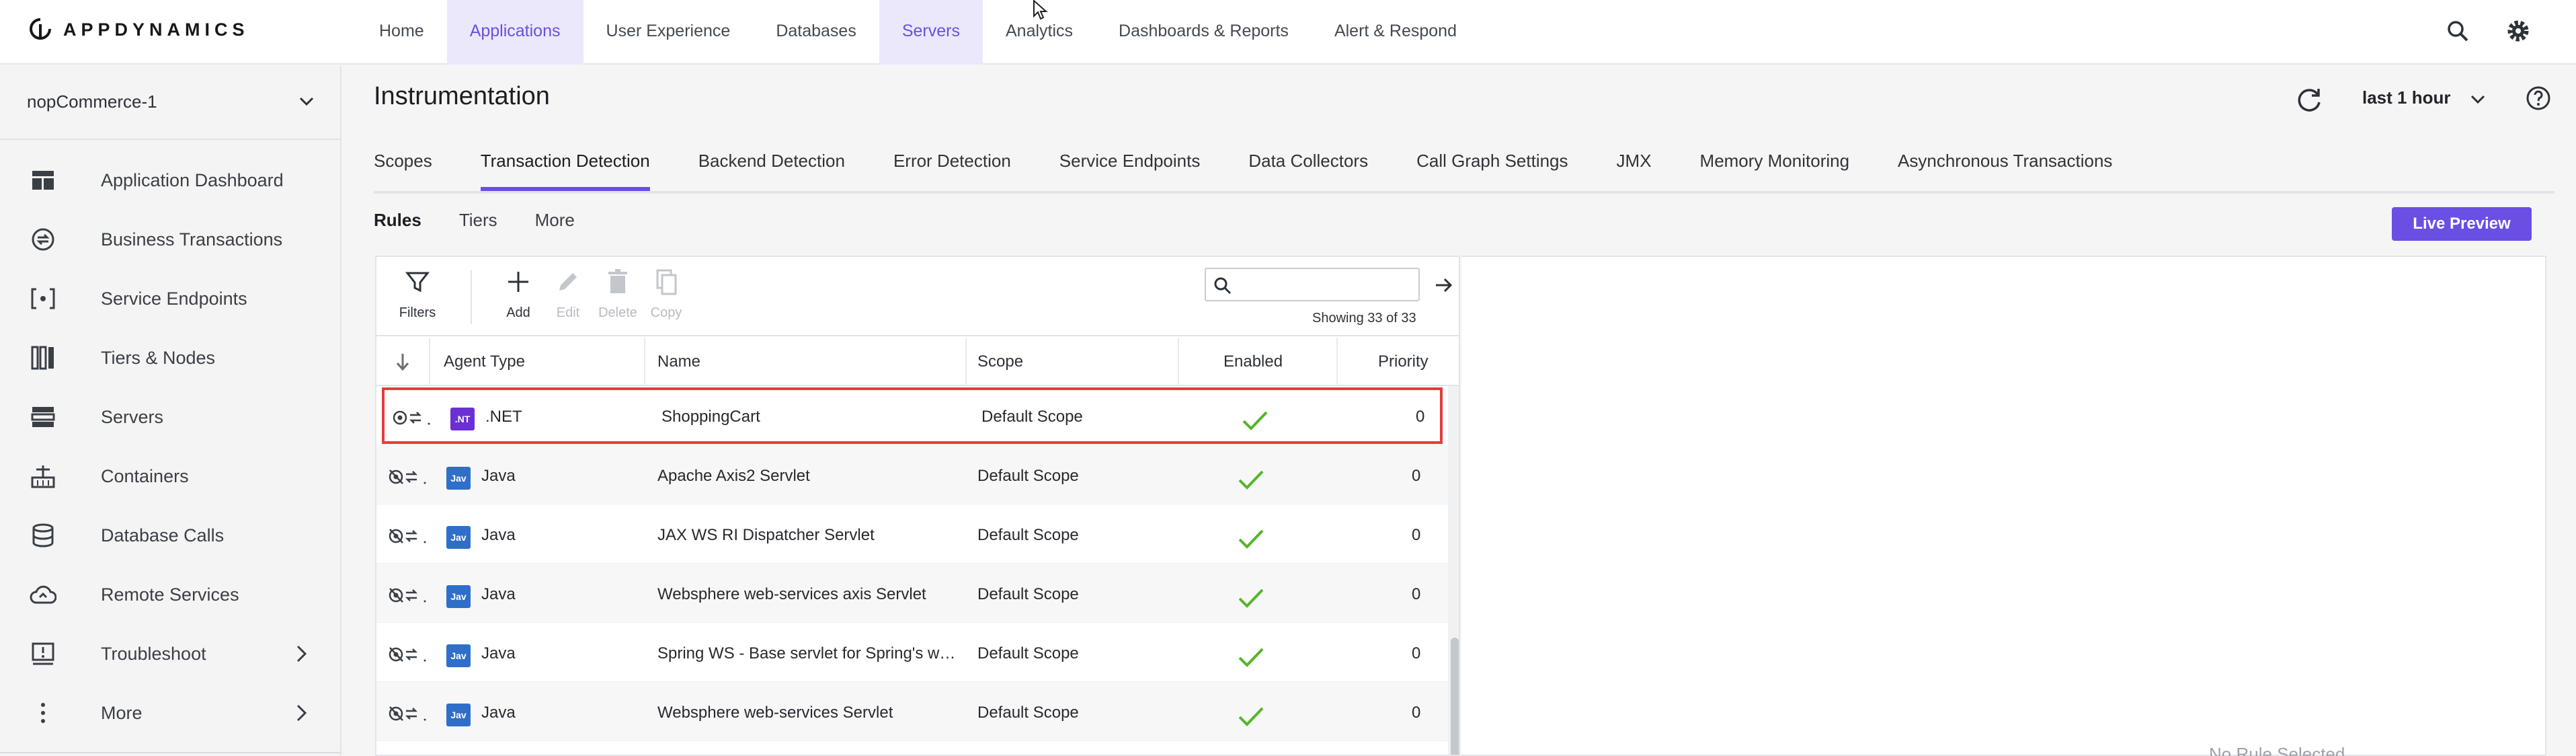 The width and height of the screenshot is (2576, 756). What do you see at coordinates (2309, 100) in the screenshot?
I see `refresh-icon` at bounding box center [2309, 100].